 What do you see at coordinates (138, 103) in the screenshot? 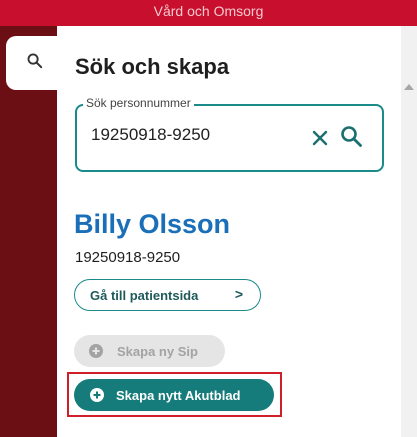
I see `search-field-label: Sök personnummer` at bounding box center [138, 103].